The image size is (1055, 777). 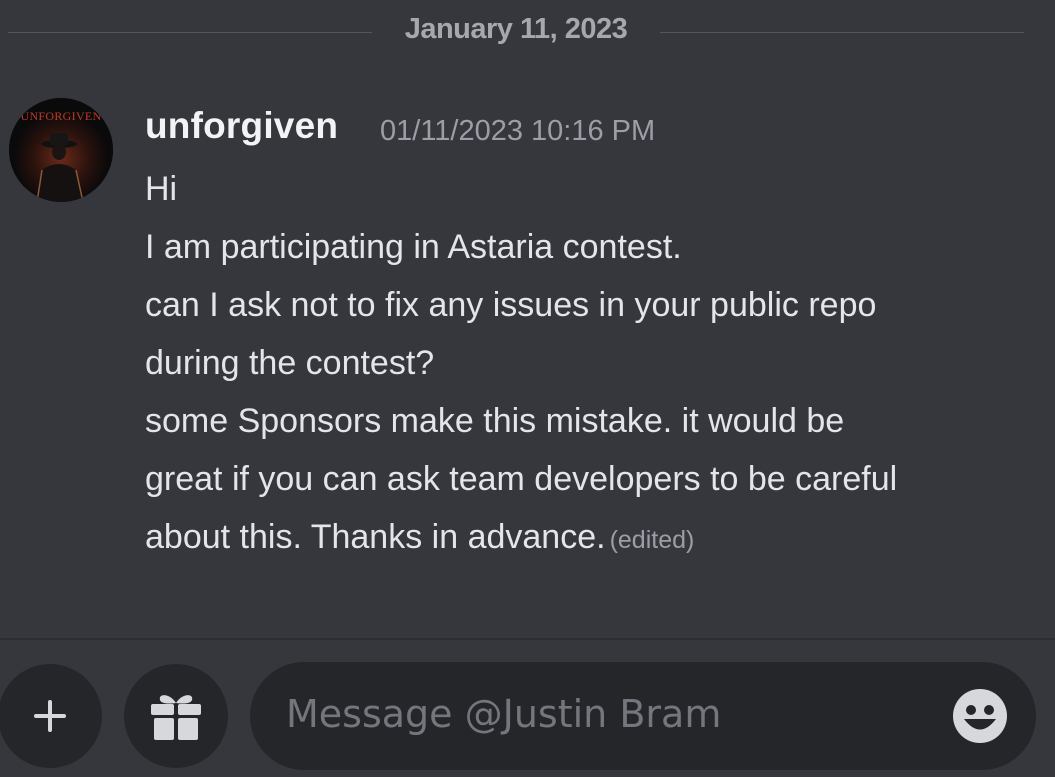 What do you see at coordinates (516, 29) in the screenshot?
I see `date-divider-label: January 11, 2023` at bounding box center [516, 29].